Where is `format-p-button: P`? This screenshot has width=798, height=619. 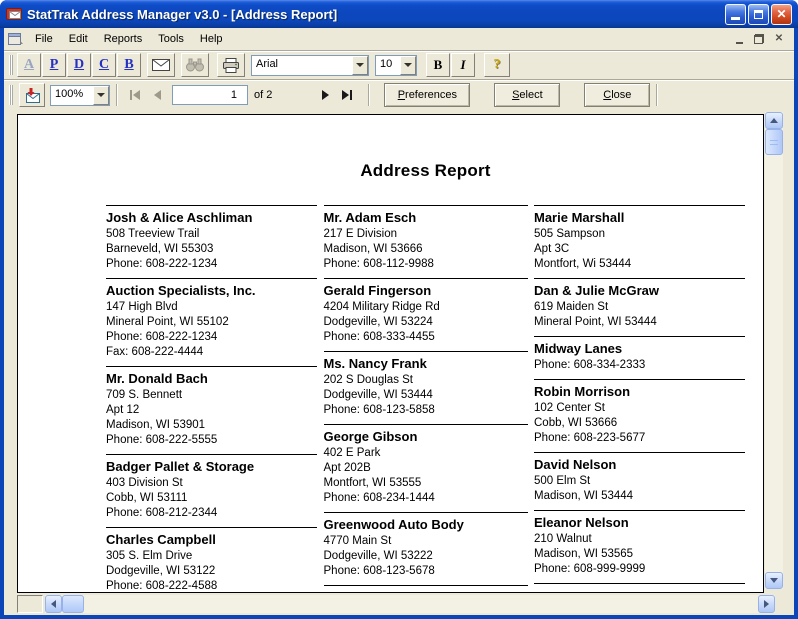 format-p-button: P is located at coordinates (54, 65).